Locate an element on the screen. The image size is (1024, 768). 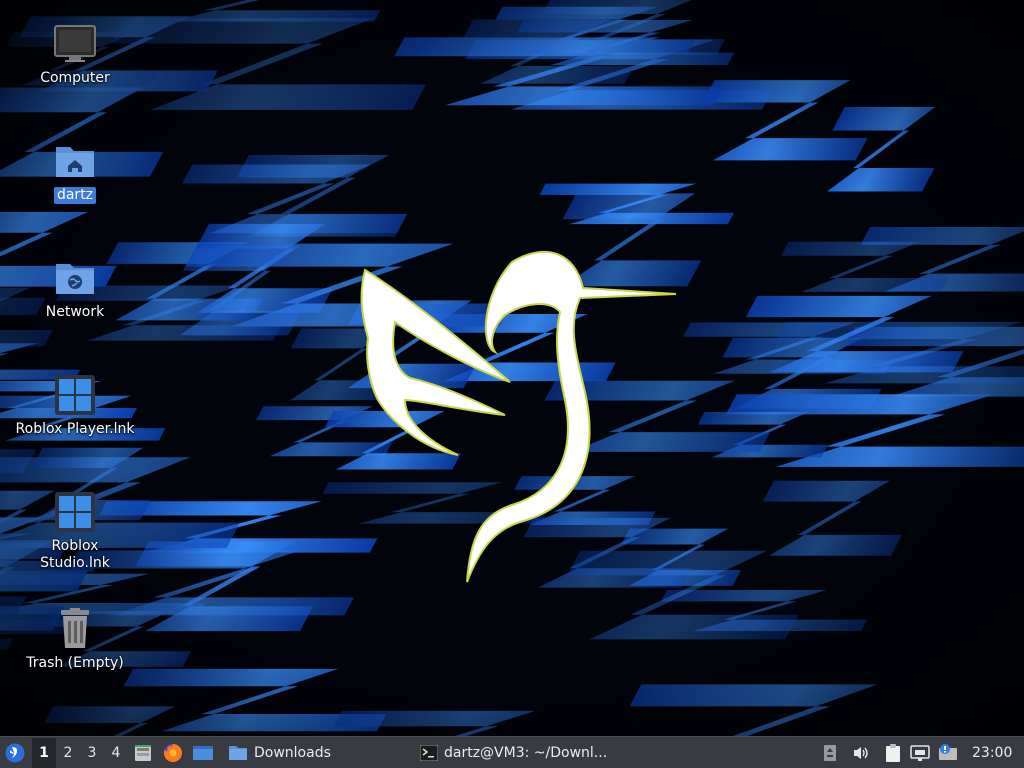
clipboard-button is located at coordinates (893, 753).